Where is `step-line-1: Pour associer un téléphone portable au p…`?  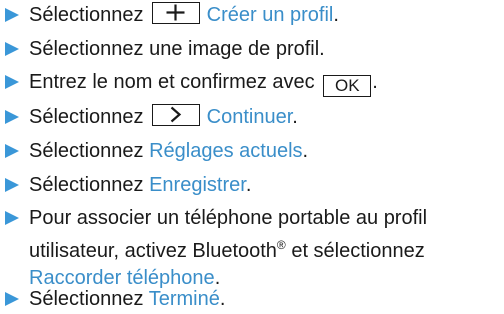 step-line-1: Pour associer un téléphone portable au p… is located at coordinates (228, 218).